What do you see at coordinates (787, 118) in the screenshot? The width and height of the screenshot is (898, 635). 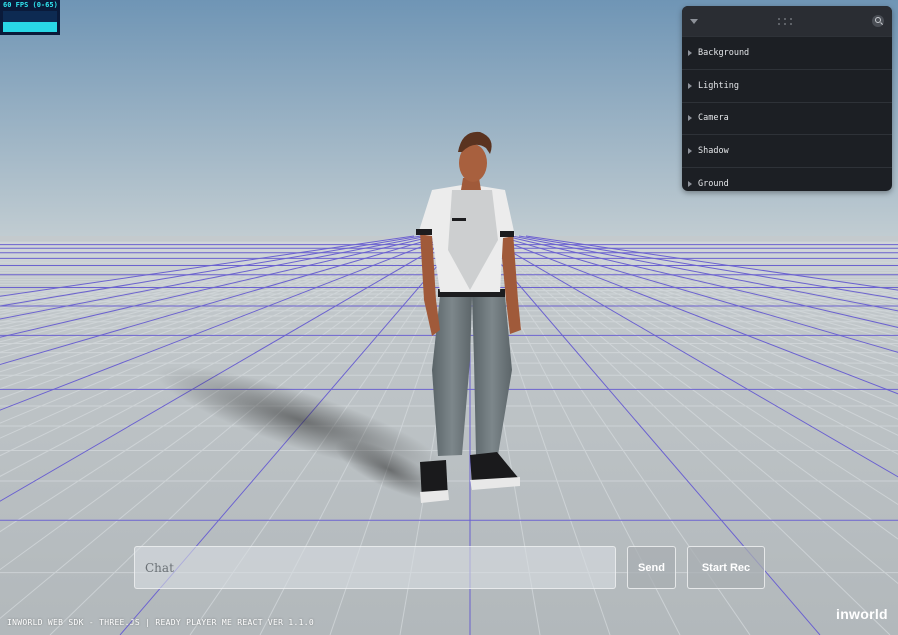 I see `folder-camera: Camera` at bounding box center [787, 118].